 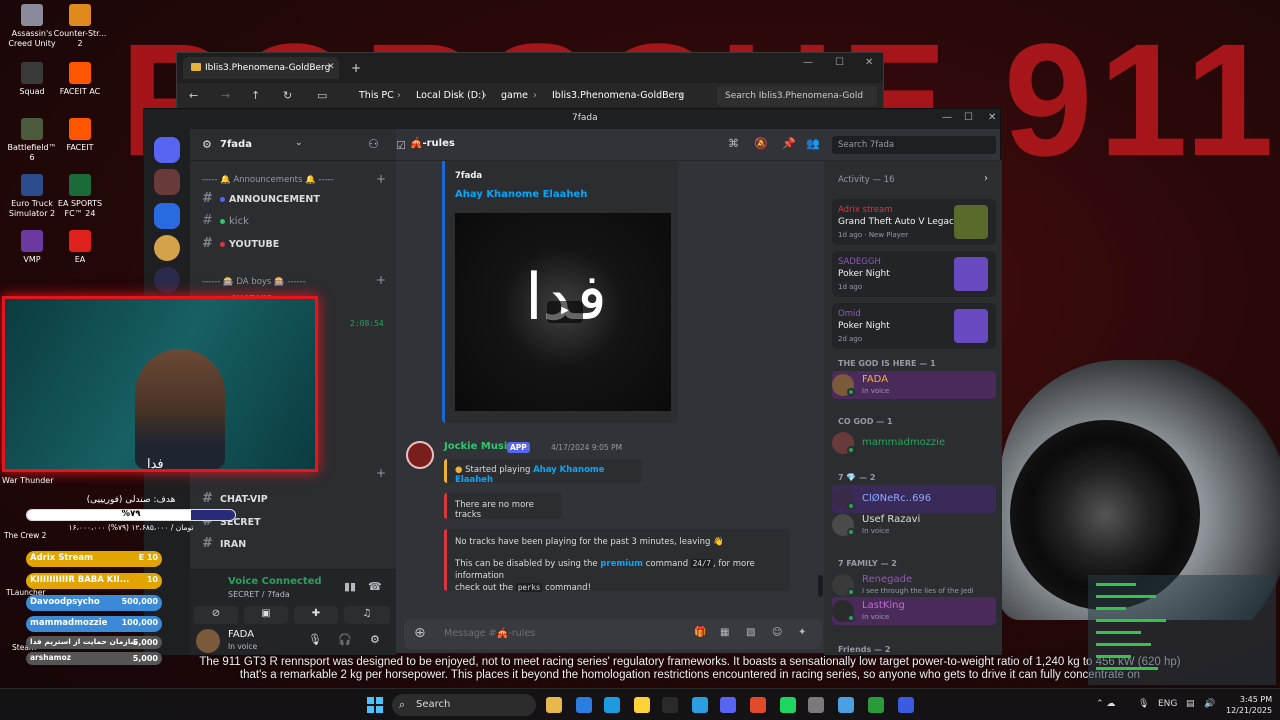 I want to click on notification-muted-icon: 🔕, so click(x=761, y=143).